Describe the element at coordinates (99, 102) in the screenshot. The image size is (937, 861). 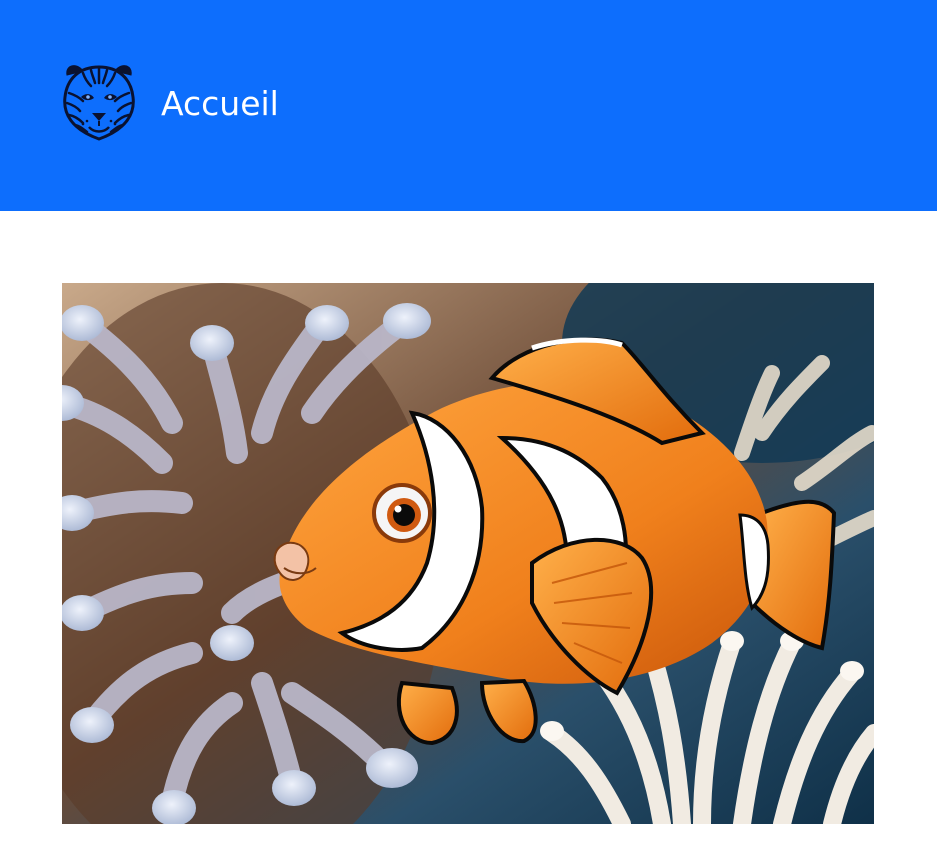
I see `tiger-head-icon` at that location.